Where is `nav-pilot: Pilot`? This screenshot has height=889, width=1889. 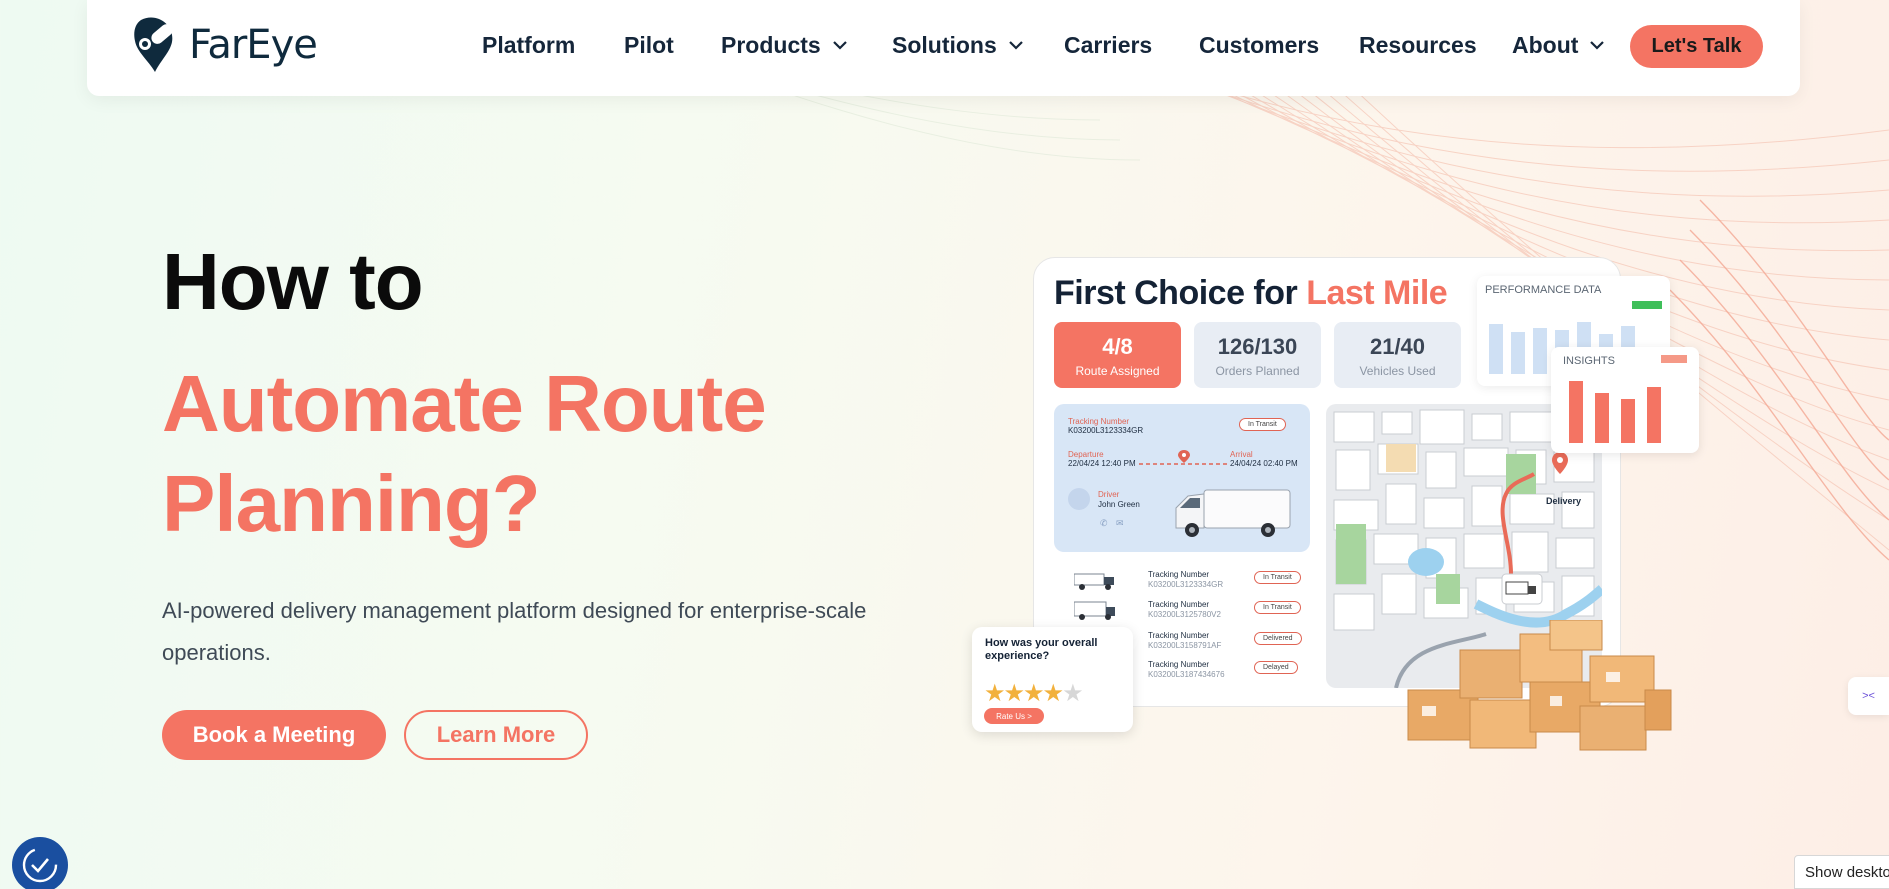
nav-pilot: Pilot is located at coordinates (649, 45).